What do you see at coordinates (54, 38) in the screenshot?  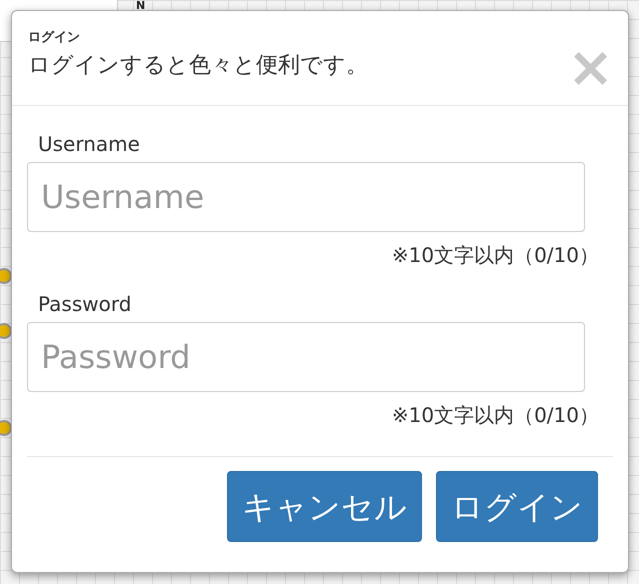 I see `dialog-subtitle: ログイン` at bounding box center [54, 38].